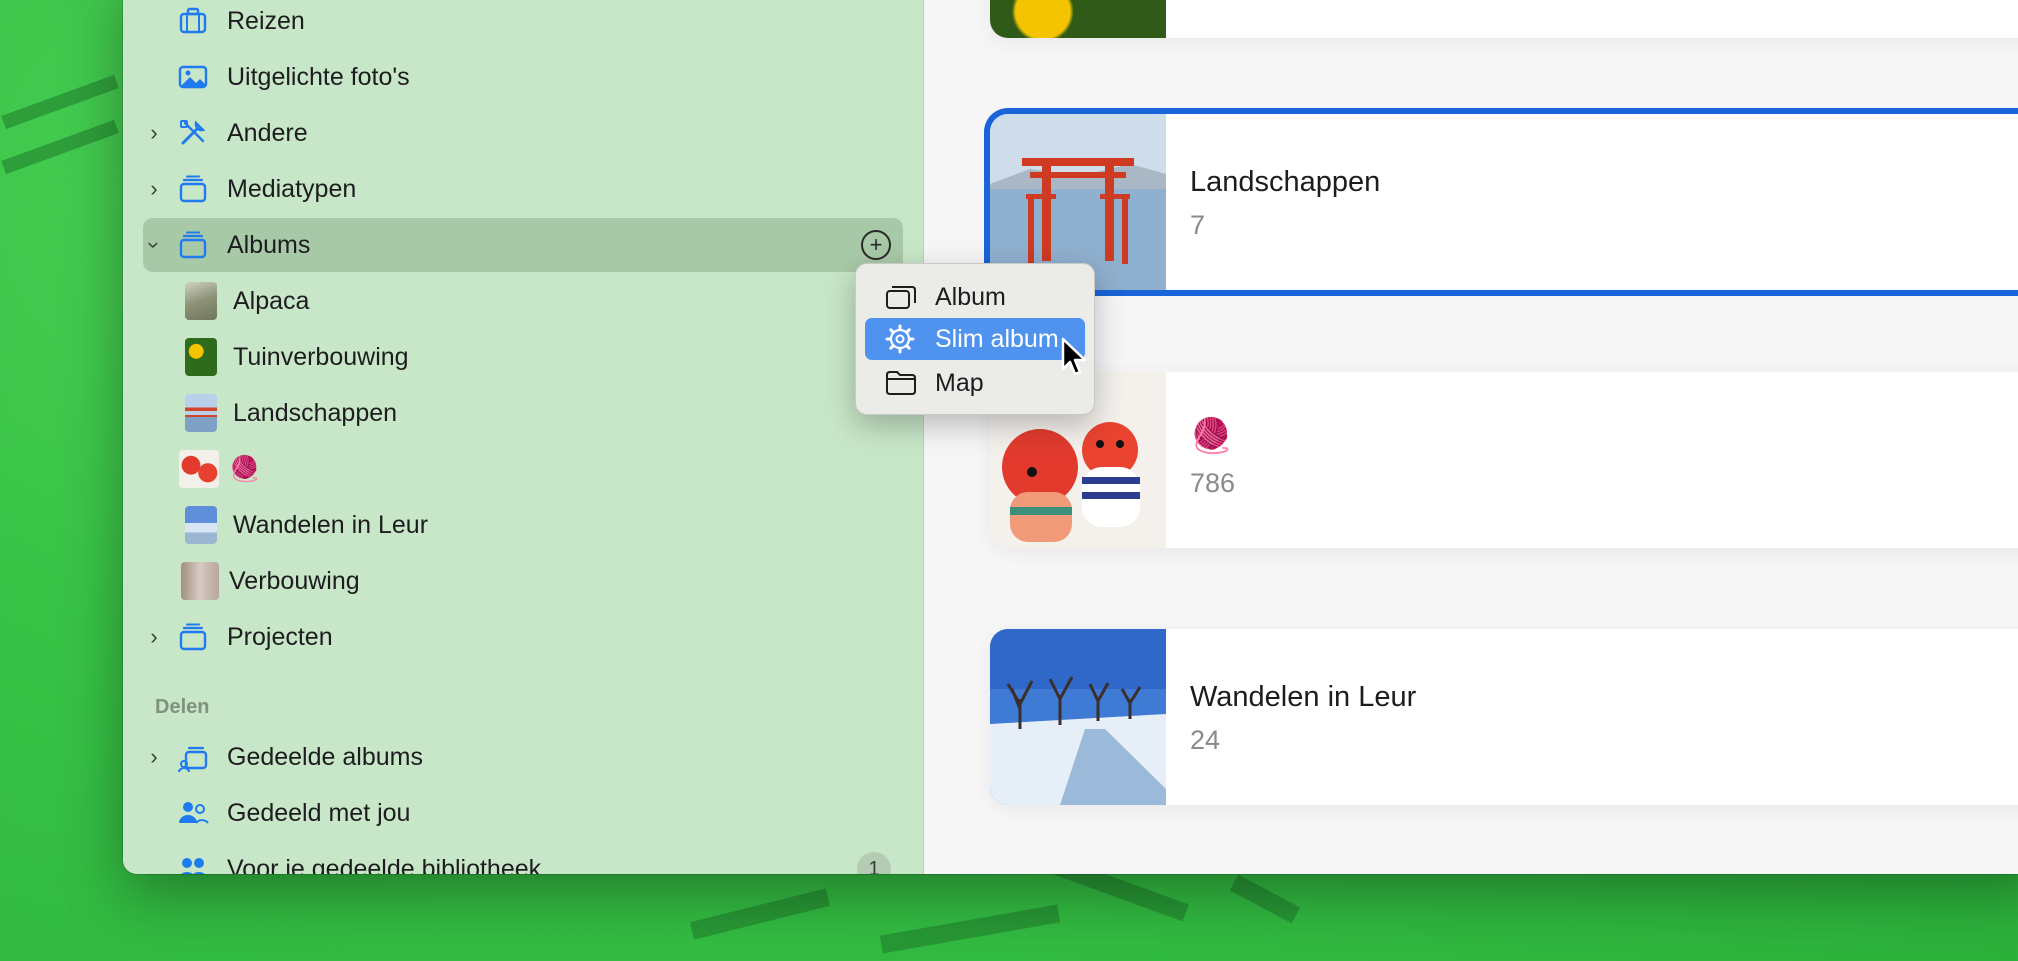  I want to click on sidebar-item-reizen: Reizen, so click(523, 24).